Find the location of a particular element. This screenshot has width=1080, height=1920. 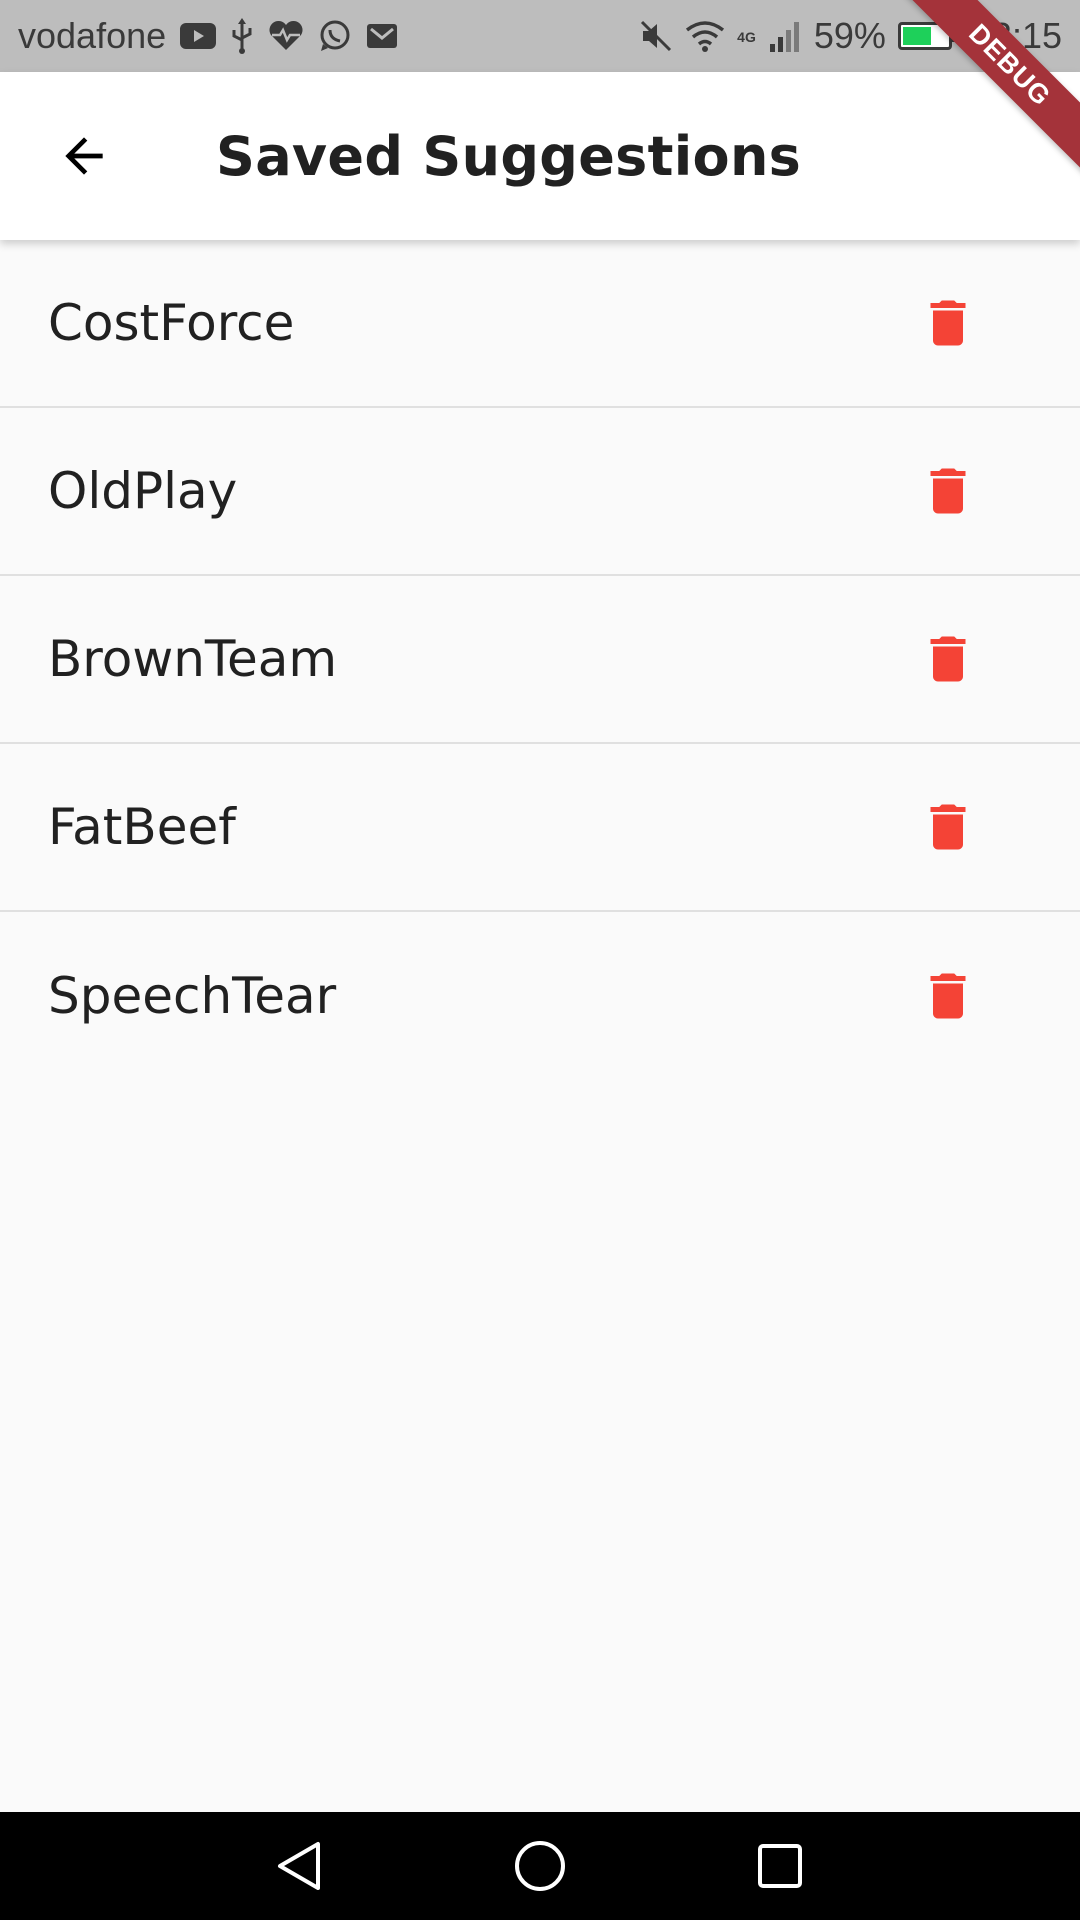

back-triangle-icon is located at coordinates (299, 1866).